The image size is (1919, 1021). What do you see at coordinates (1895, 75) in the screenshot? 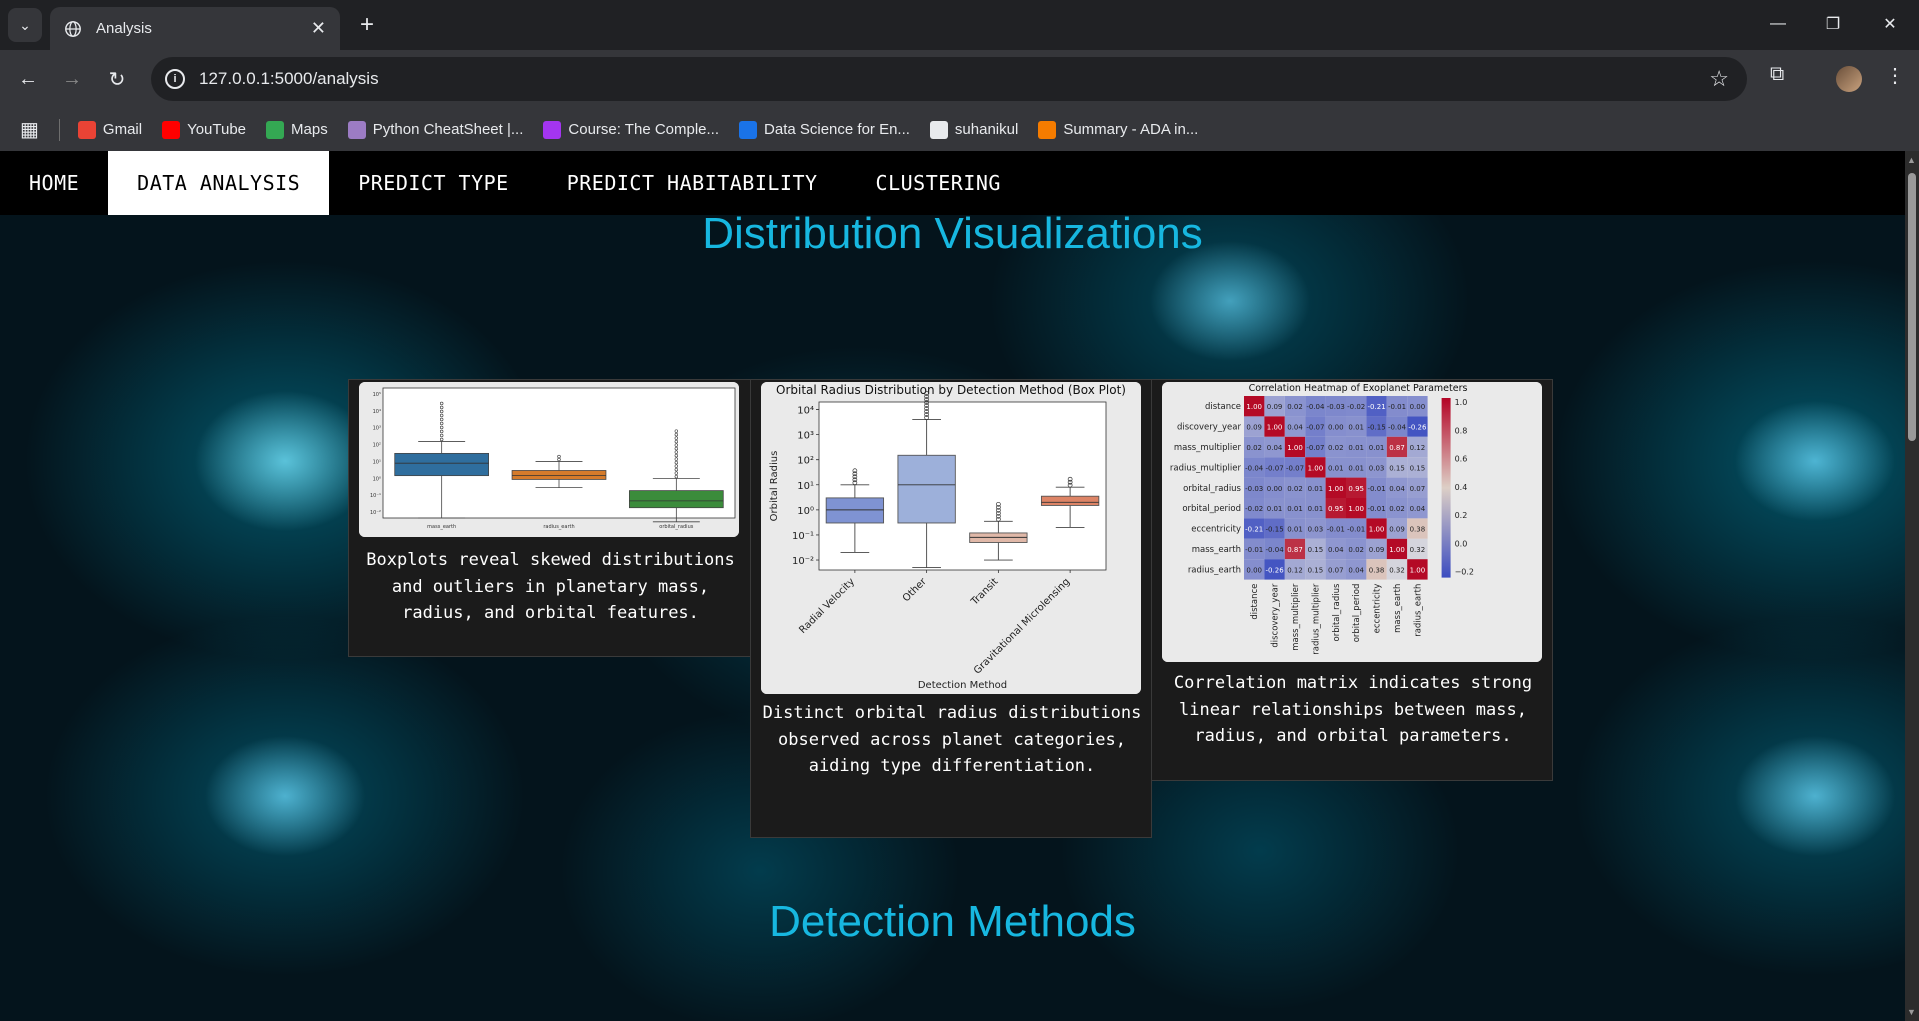
I see `menu-icon: ⋮` at bounding box center [1895, 75].